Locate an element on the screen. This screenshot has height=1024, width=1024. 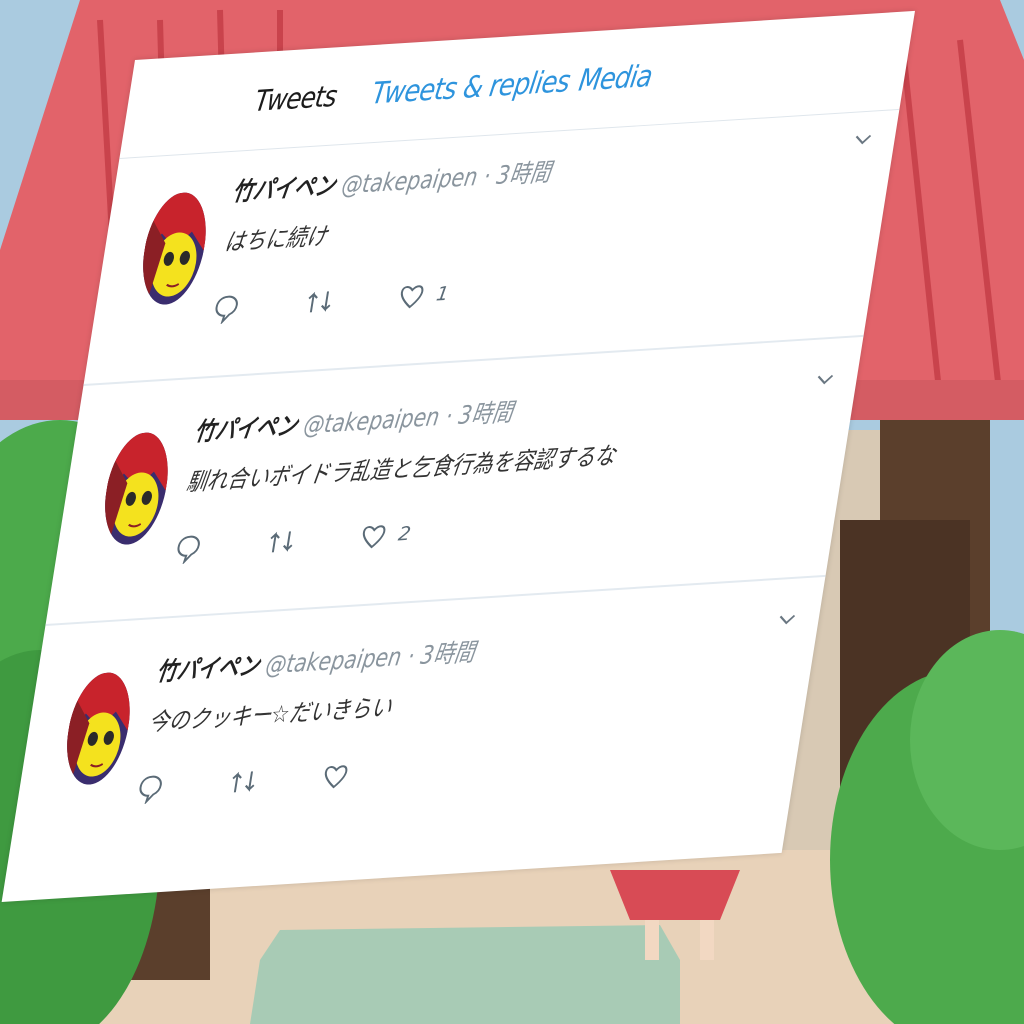
tweet-actions: 1 is located at coordinates (413, 301).